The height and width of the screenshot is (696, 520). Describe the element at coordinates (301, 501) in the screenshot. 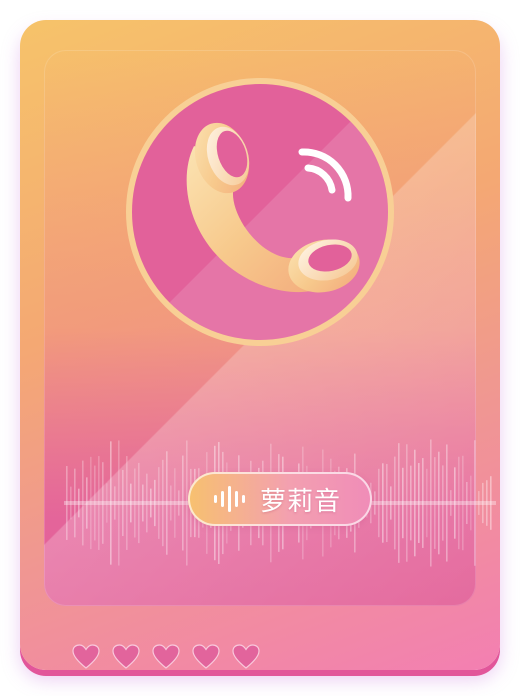

I see `voice-type-label: 萝莉音` at that location.